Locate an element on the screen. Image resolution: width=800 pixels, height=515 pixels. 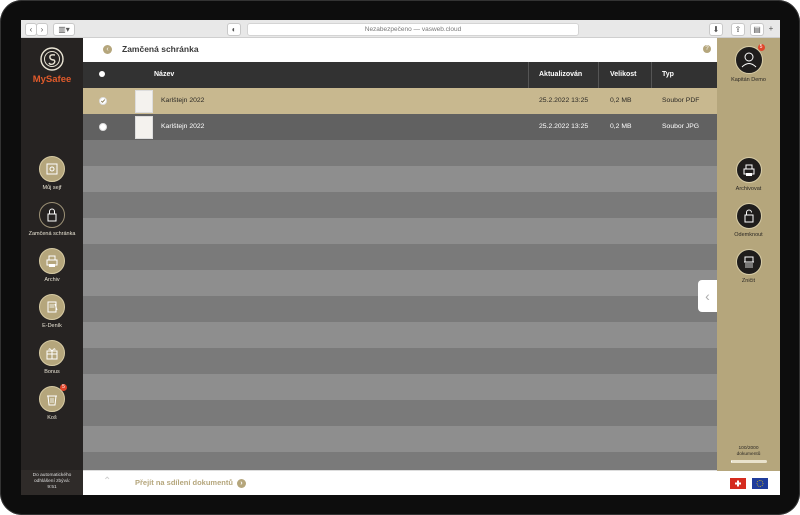
share-icon: ⇪ is located at coordinates (738, 29).